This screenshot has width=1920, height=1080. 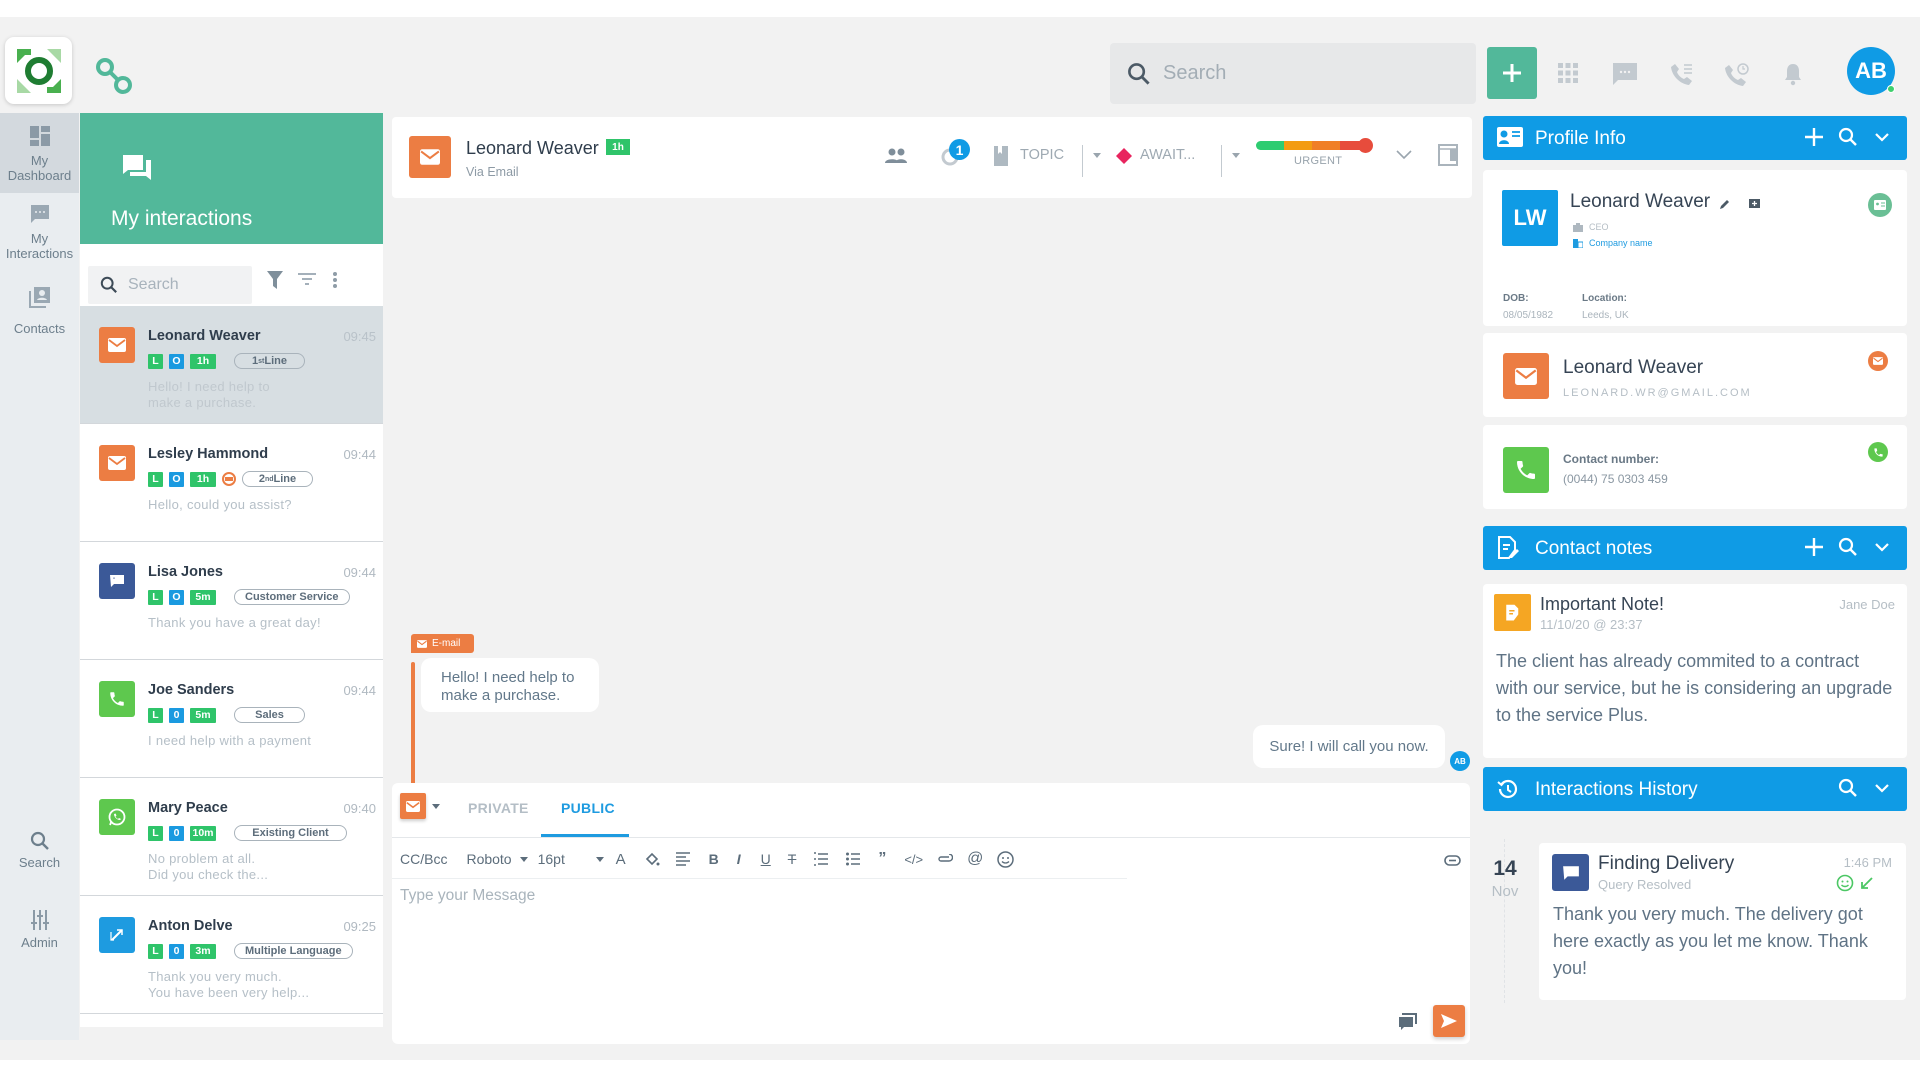 What do you see at coordinates (176, 833) in the screenshot?
I see `tag-o: 0` at bounding box center [176, 833].